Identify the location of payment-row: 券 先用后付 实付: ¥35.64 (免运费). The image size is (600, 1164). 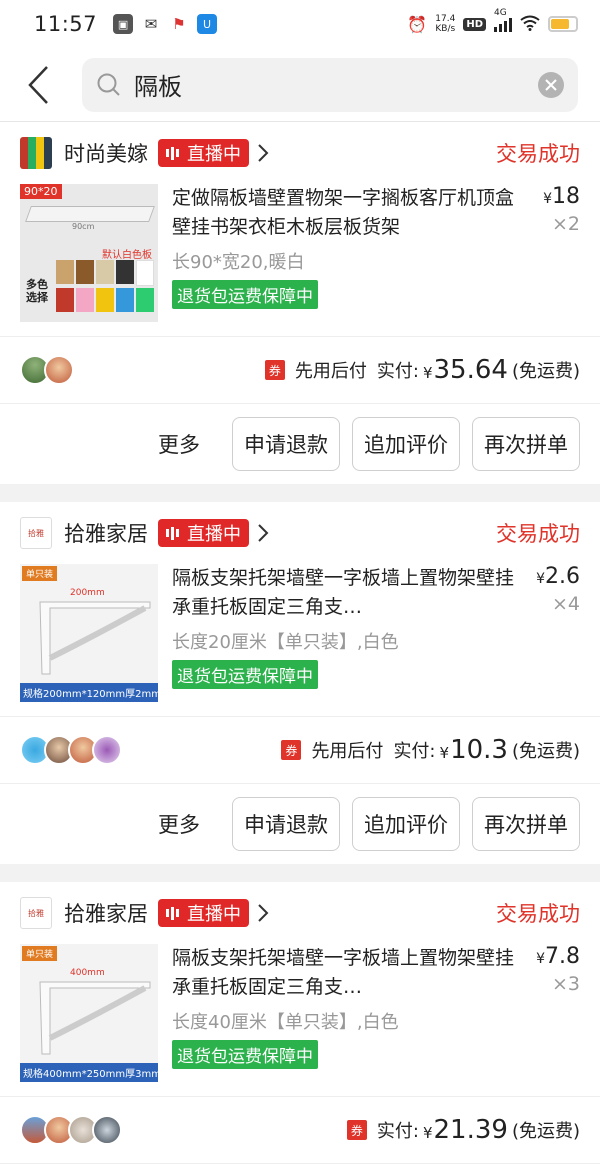
(300, 370).